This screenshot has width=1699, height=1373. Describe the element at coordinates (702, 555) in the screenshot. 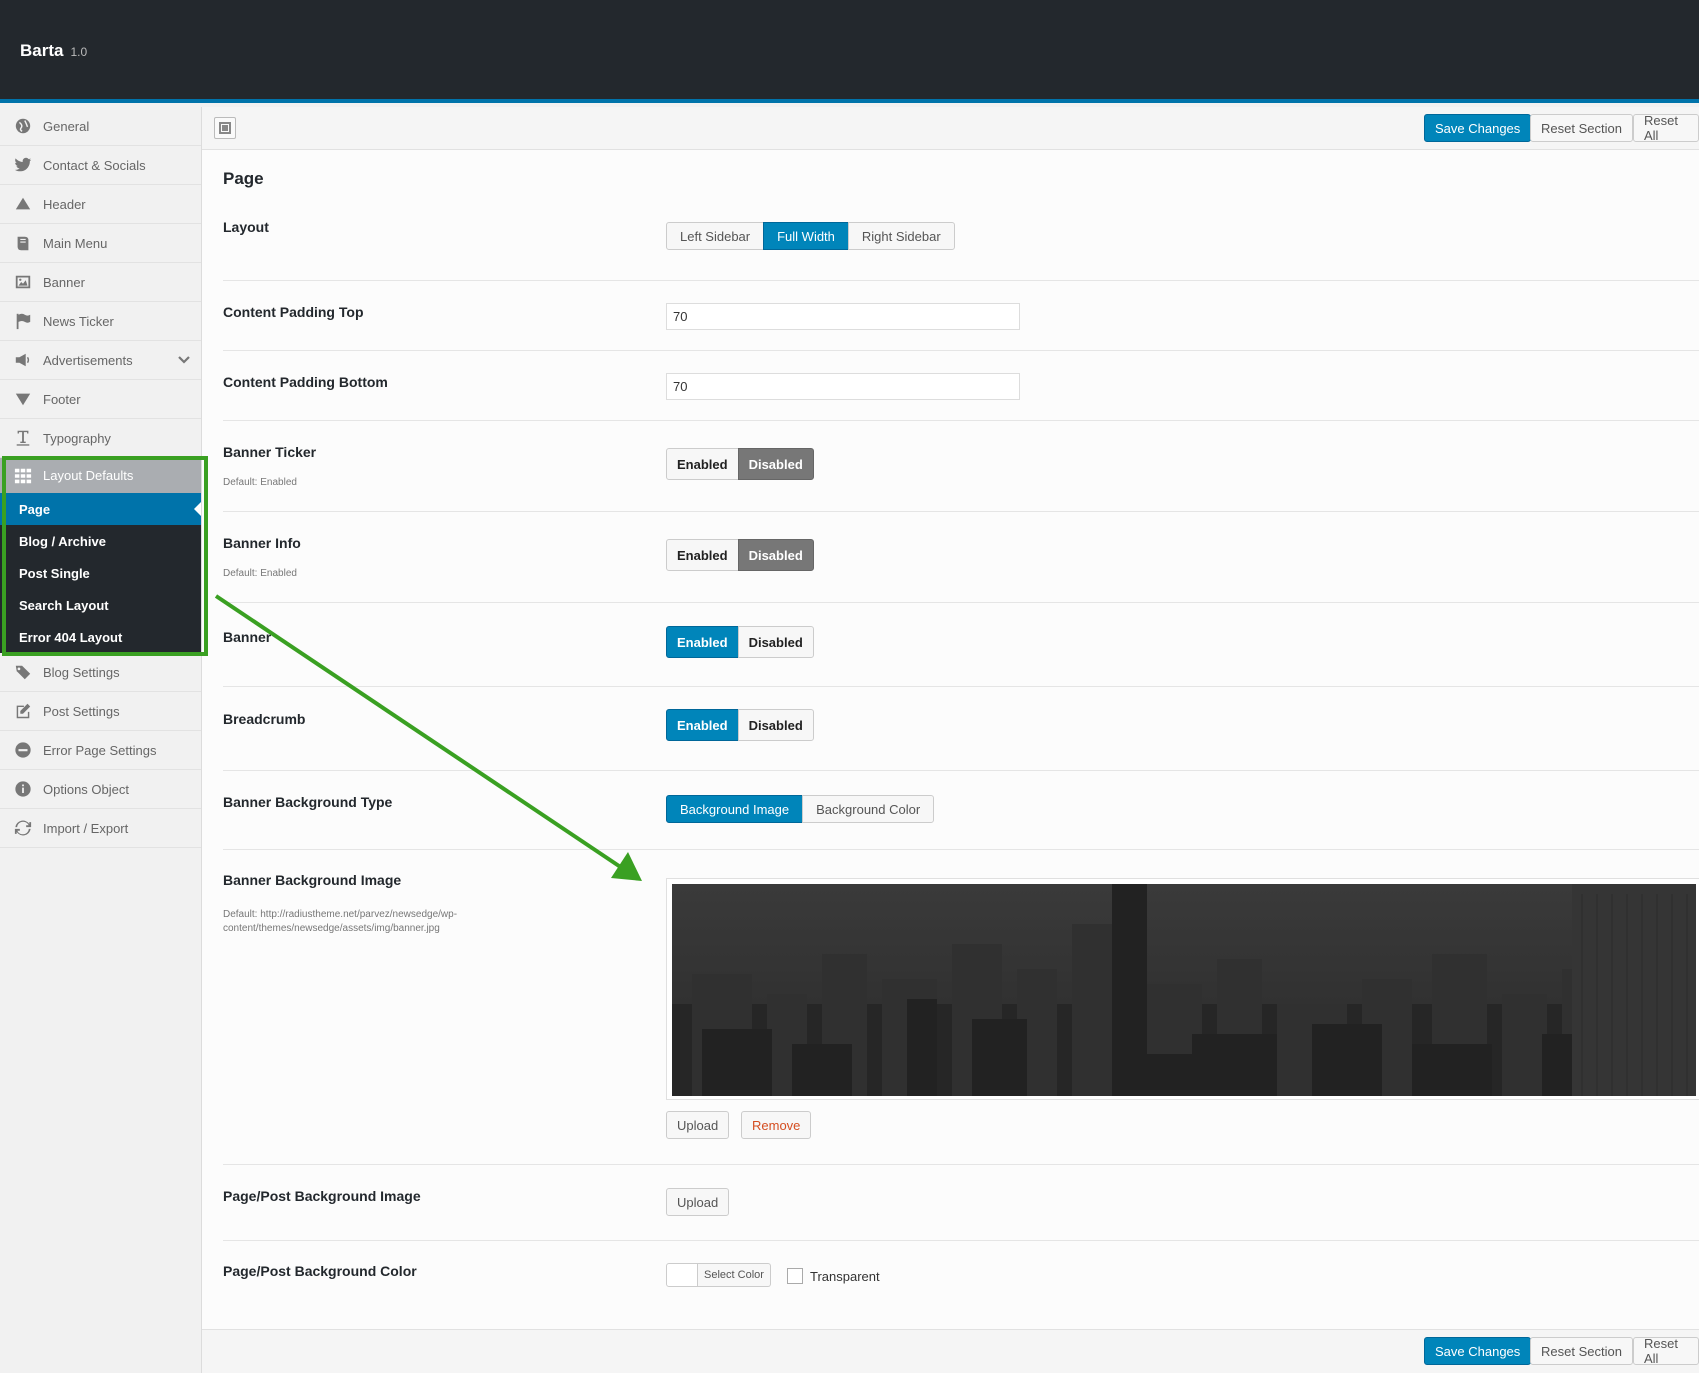

I see `banner-info-enabled: Enabled` at that location.